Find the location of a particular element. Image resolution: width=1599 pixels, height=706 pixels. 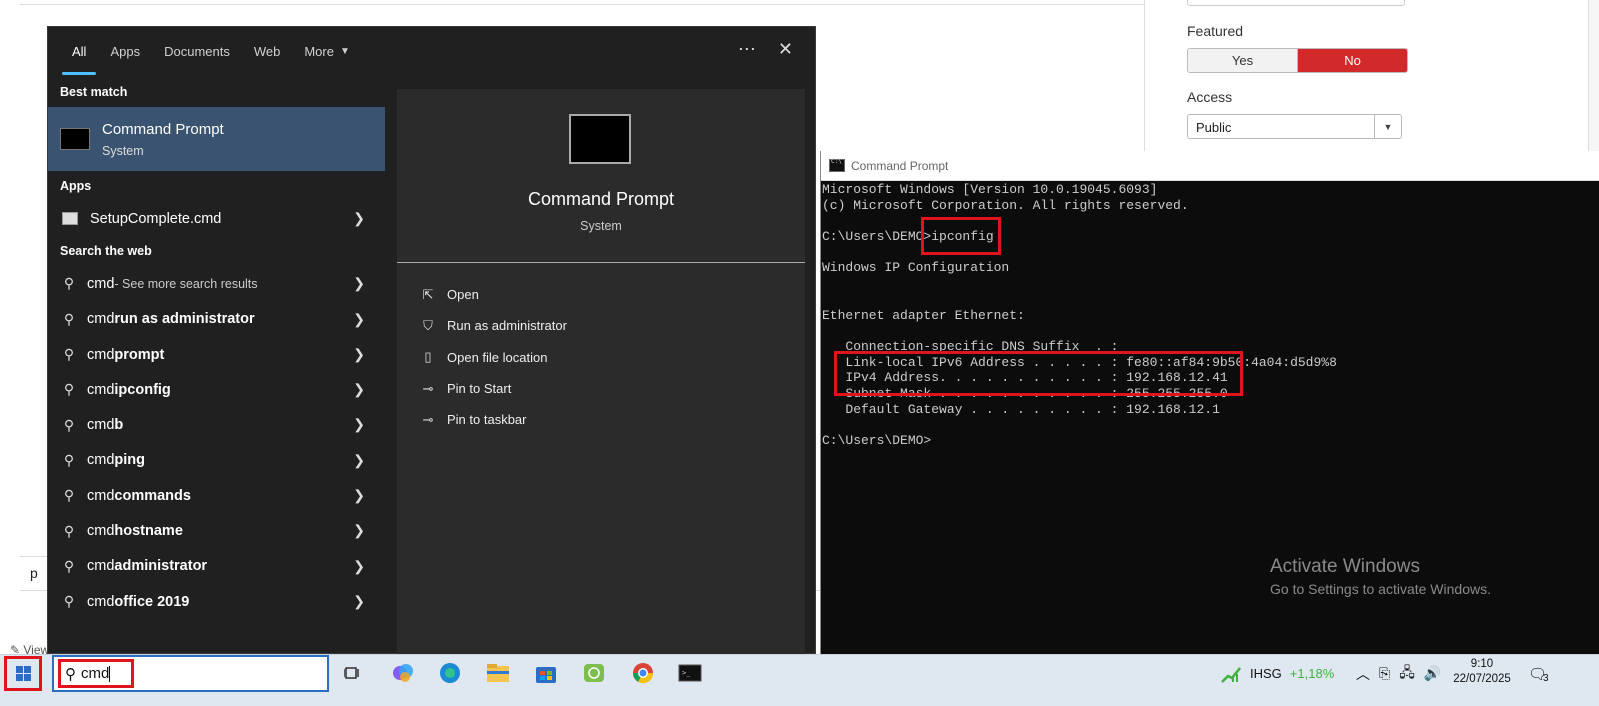

featured-toggle: Yes No is located at coordinates (1297, 60).